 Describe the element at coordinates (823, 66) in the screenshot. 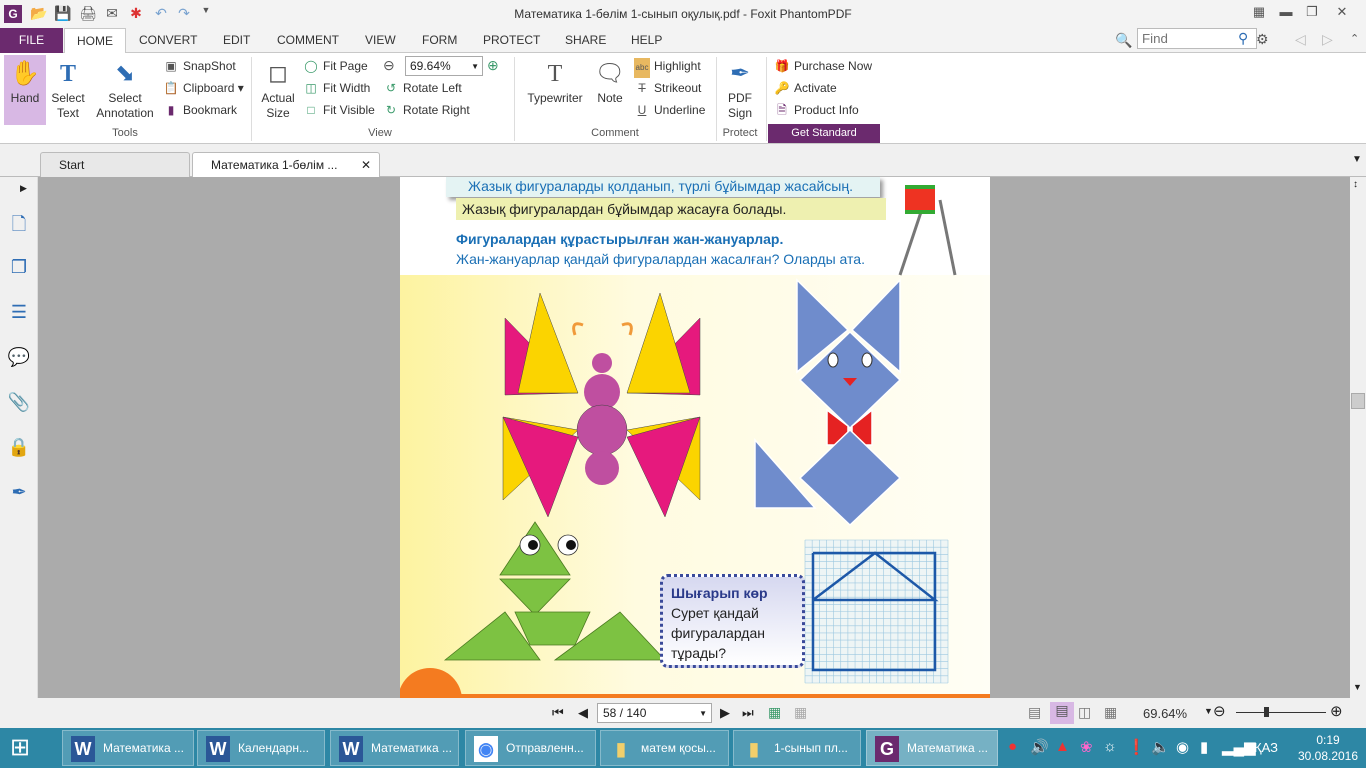

I see `purchase-now-button: 🎁 Purchase Now` at that location.